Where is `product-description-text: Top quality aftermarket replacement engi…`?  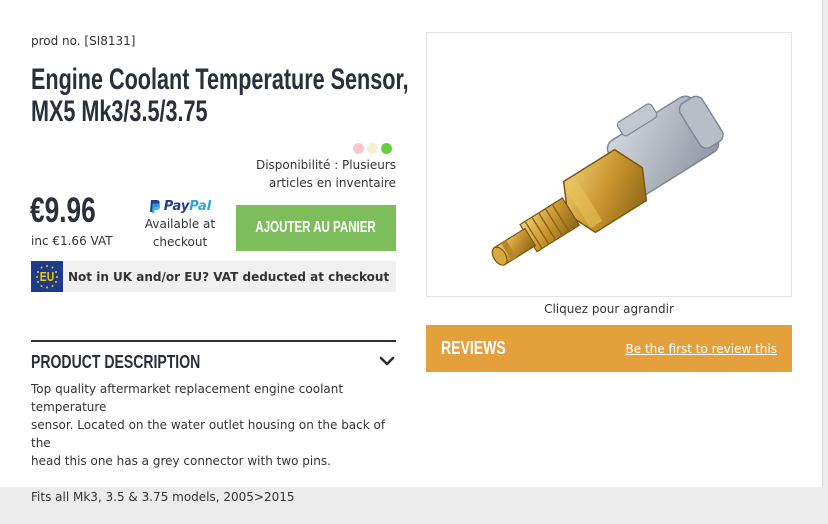 product-description-text: Top quality aftermarket replacement engi… is located at coordinates (216, 452).